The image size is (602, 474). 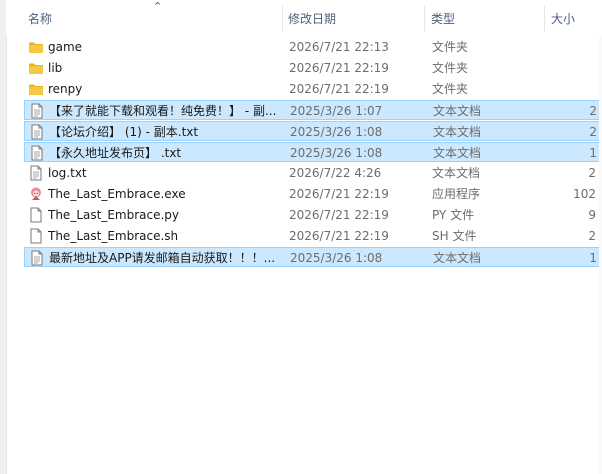 What do you see at coordinates (117, 194) in the screenshot?
I see `file-name: The_Last_Embrace.exe` at bounding box center [117, 194].